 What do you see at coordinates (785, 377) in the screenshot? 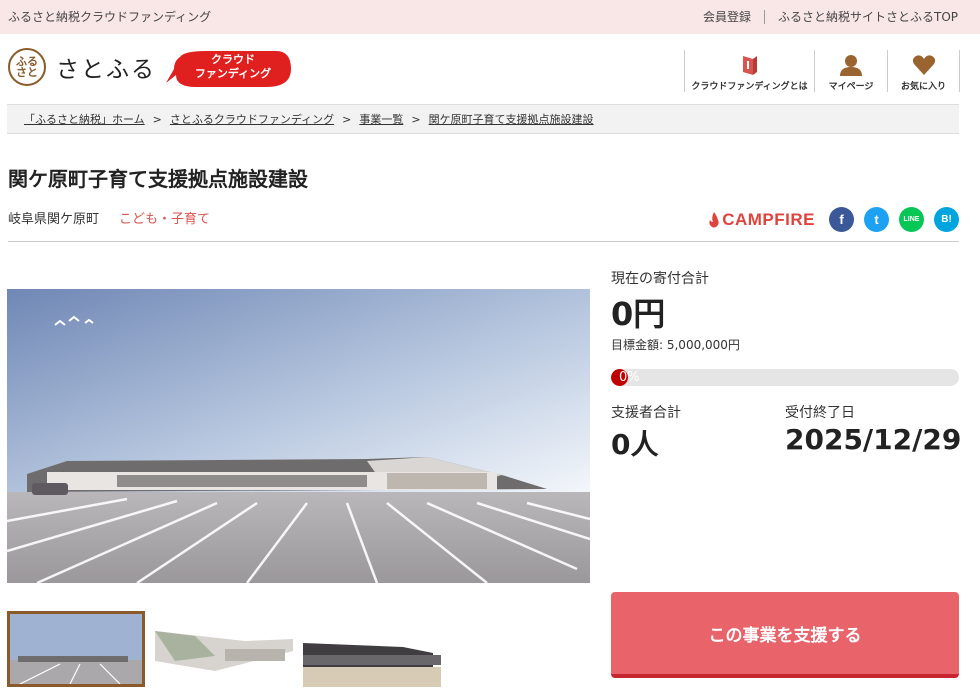
I see `funding-progress-bar: 0%` at bounding box center [785, 377].